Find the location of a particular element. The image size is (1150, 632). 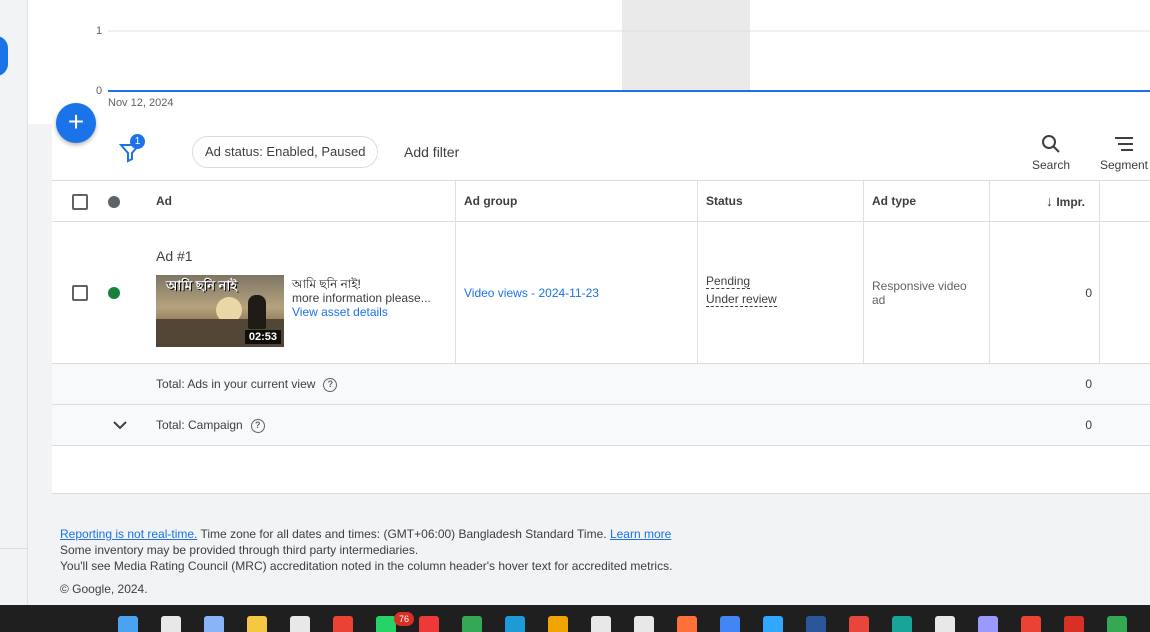

view-asset-details-link: View asset details is located at coordinates (340, 312).